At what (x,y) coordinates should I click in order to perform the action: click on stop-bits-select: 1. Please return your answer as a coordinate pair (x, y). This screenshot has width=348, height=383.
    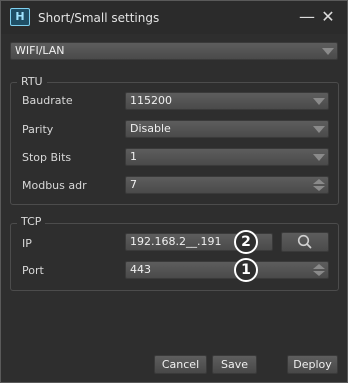
    Looking at the image, I should click on (227, 157).